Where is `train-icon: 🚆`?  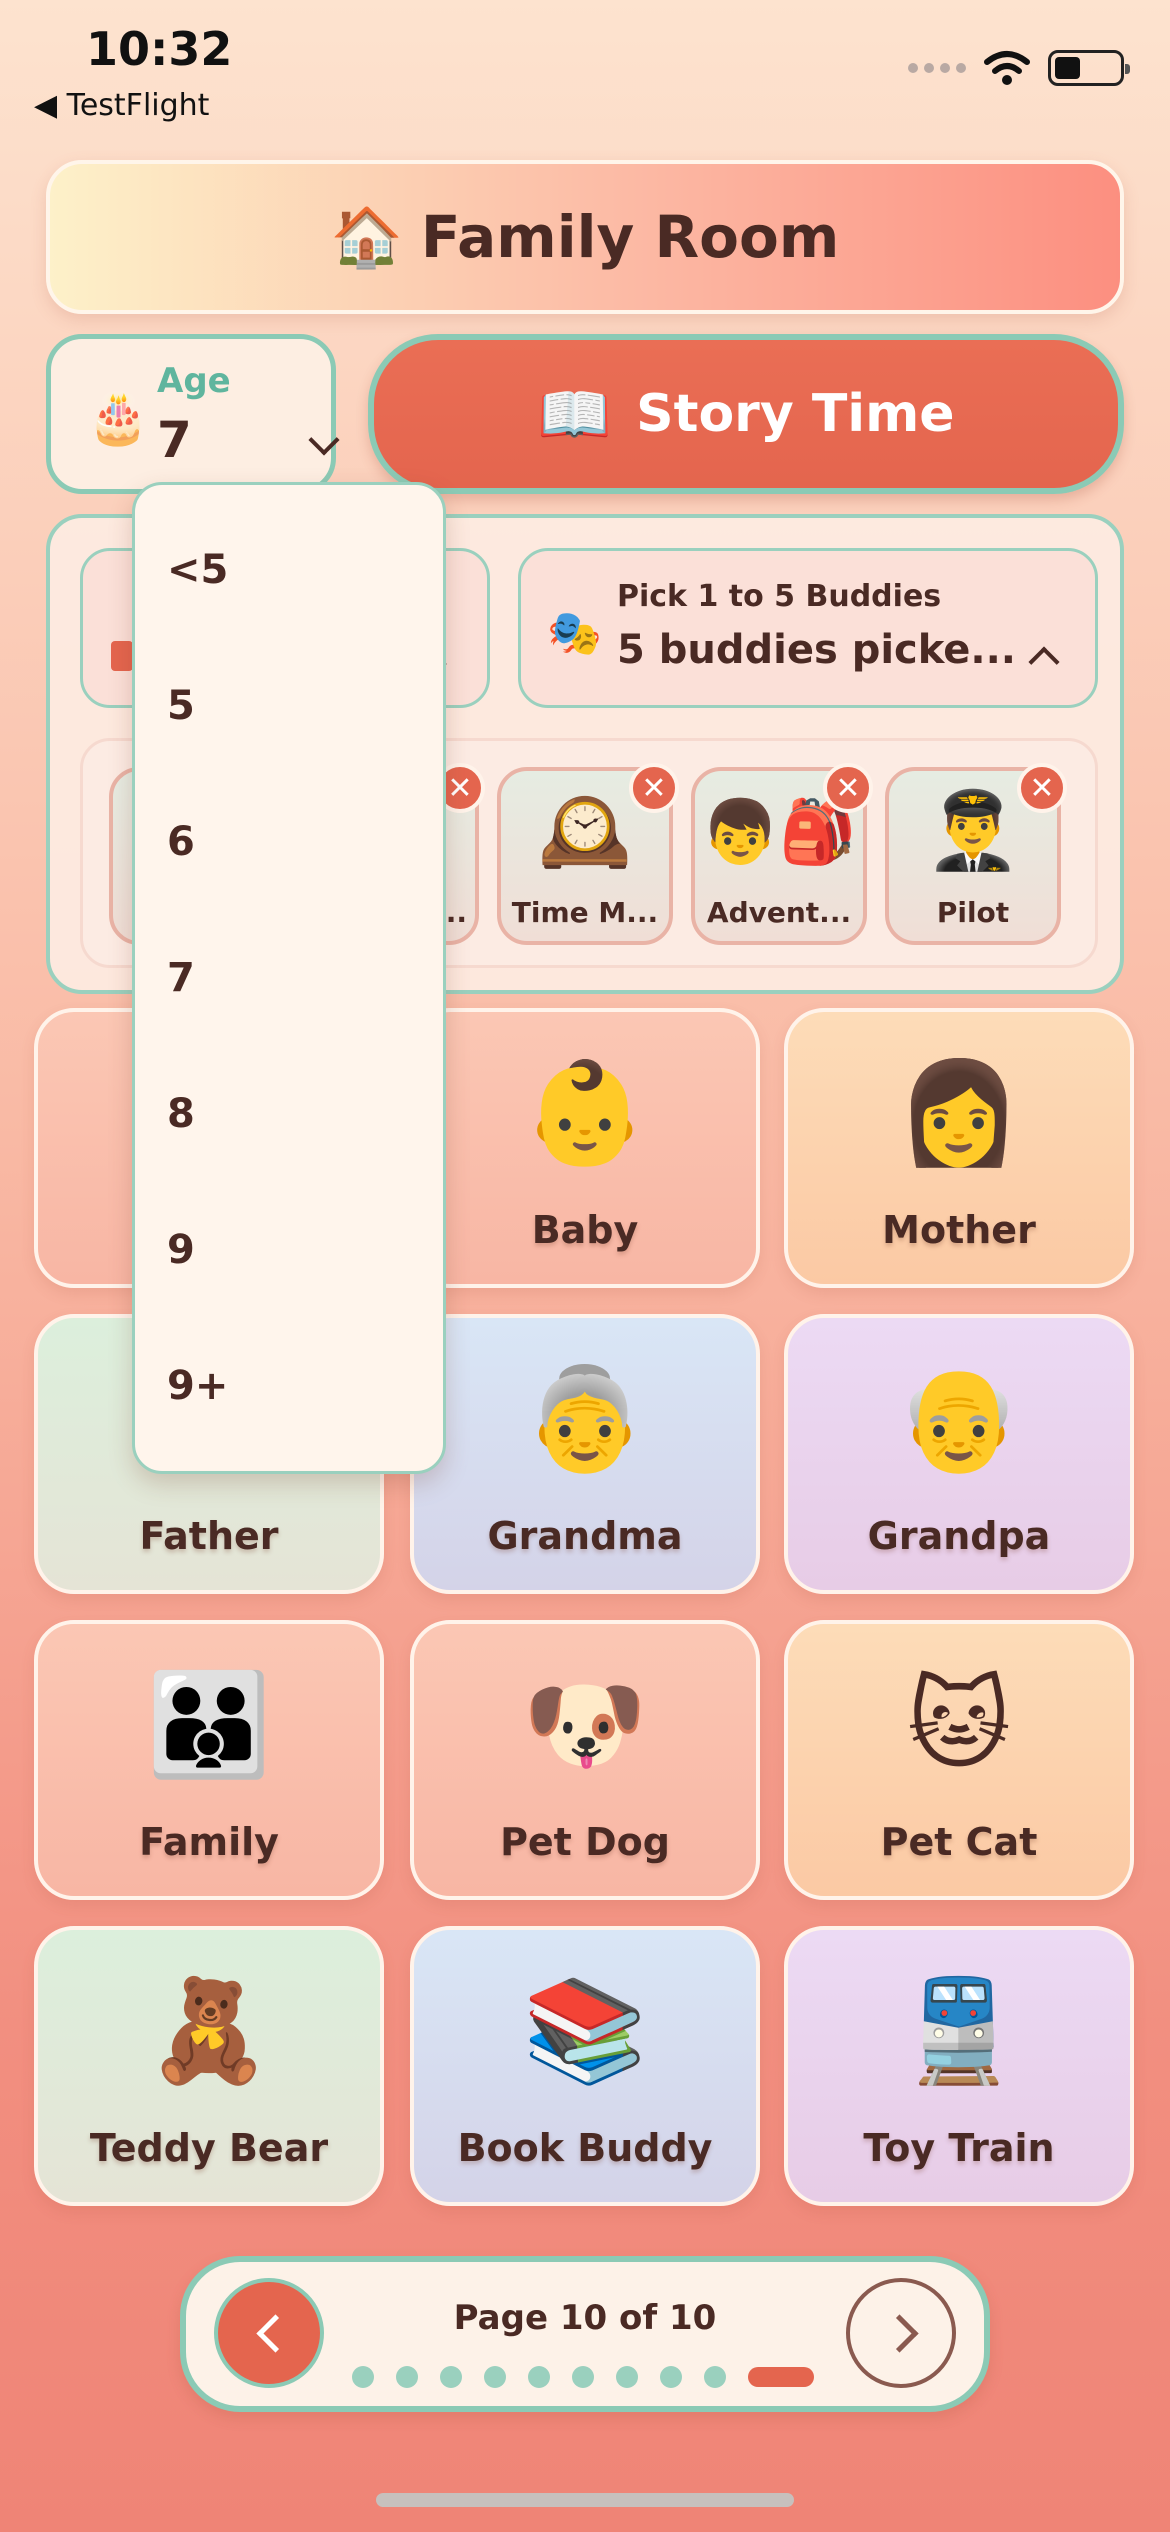
train-icon: 🚆 is located at coordinates (959, 2030).